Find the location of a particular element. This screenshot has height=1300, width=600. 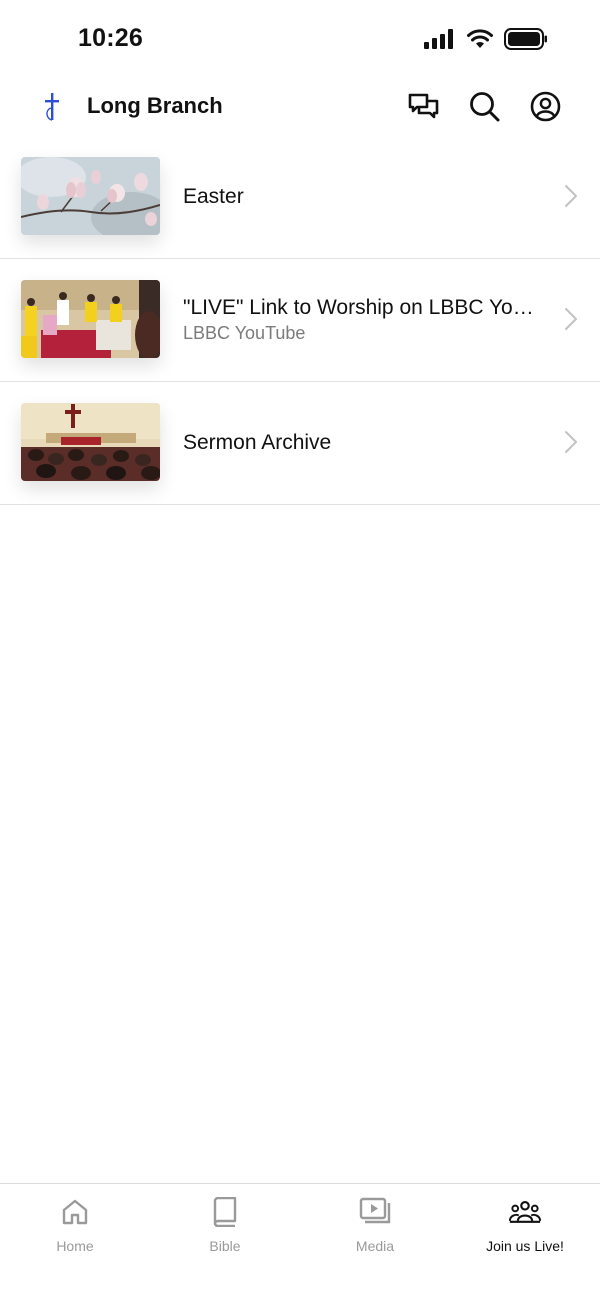

header-actions is located at coordinates (484, 106).